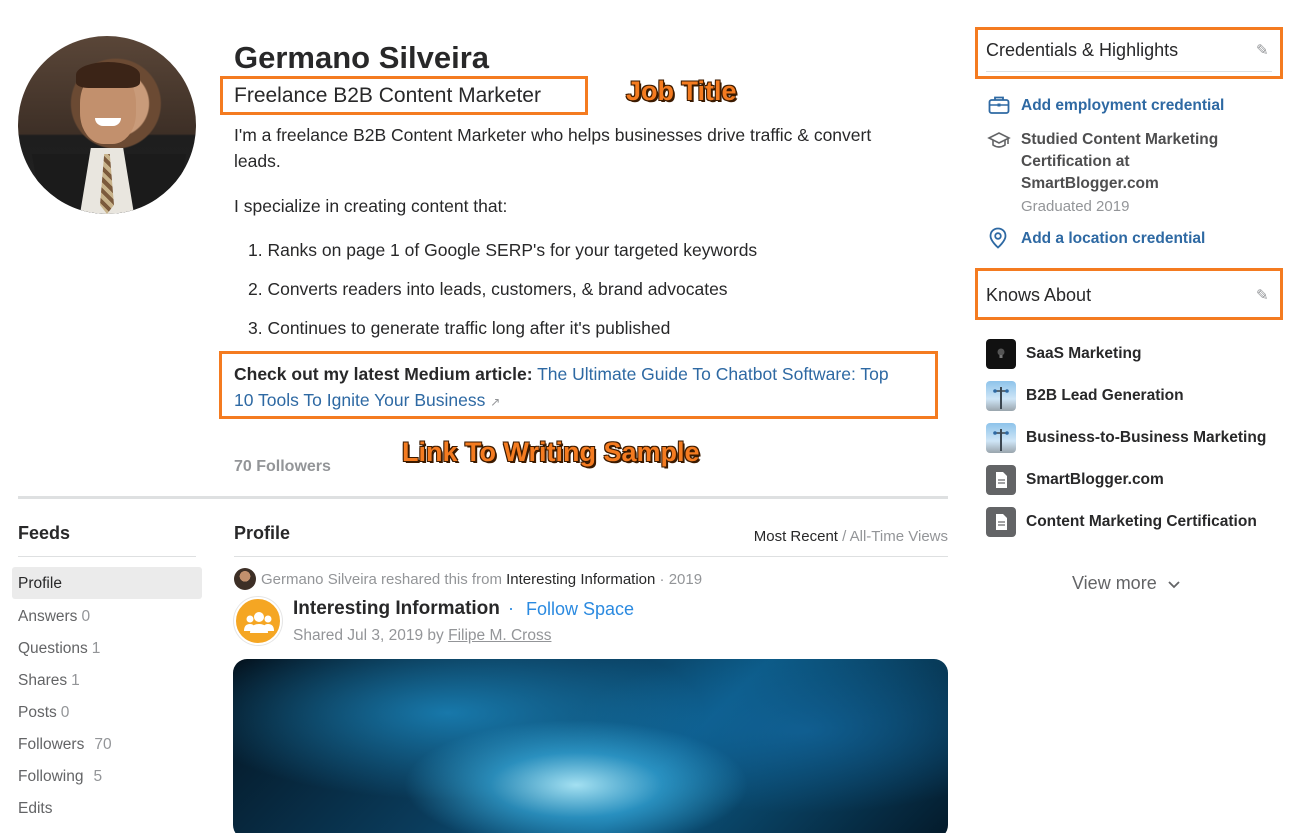 The width and height of the screenshot is (1312, 833). I want to click on knows-about-title: Knows About, so click(1039, 295).